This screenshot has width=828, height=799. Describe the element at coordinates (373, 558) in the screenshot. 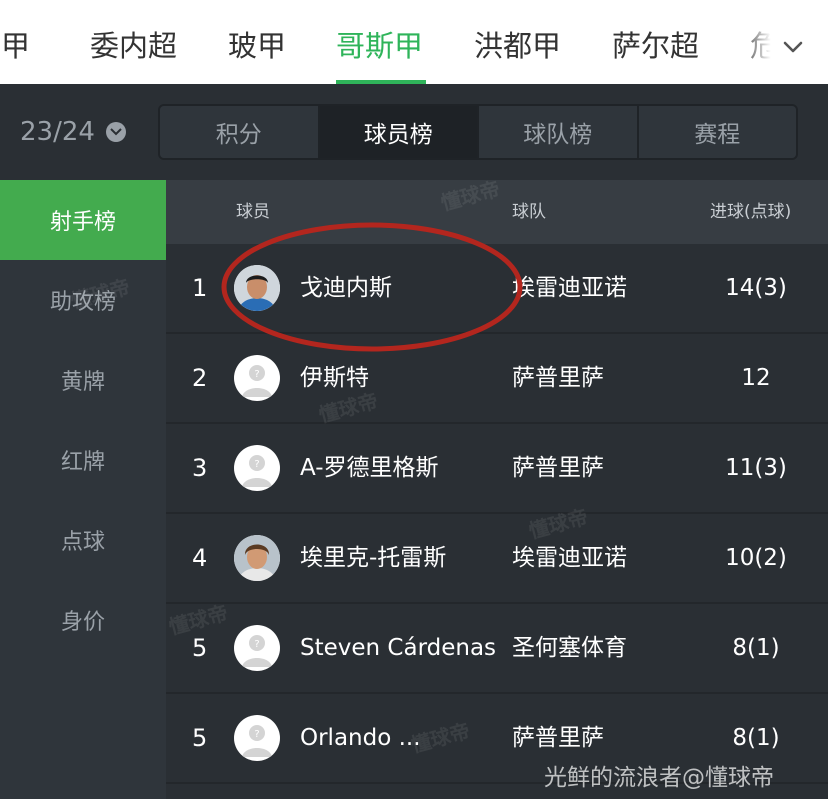

I see `player-name: 埃里克-托雷斯` at that location.